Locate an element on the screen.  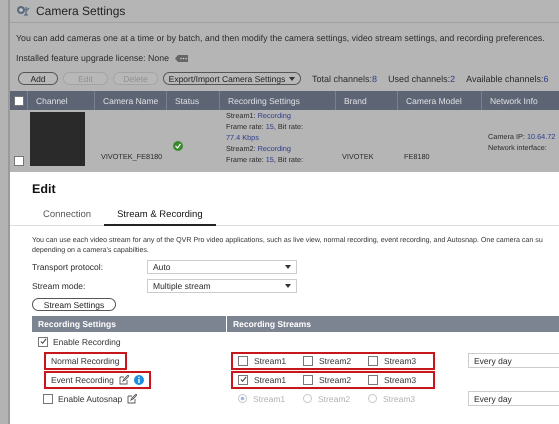
channel-count: Available channels:6 is located at coordinates (507, 79).